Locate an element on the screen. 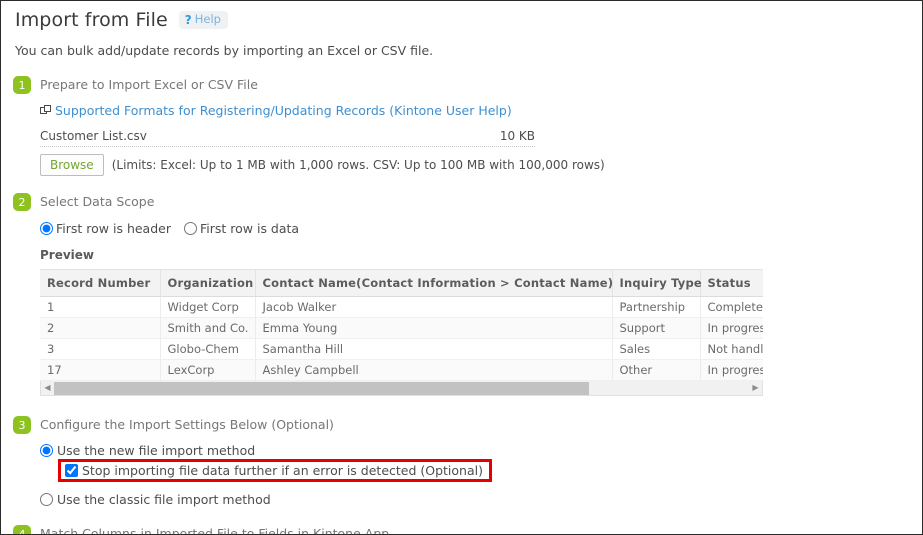 The width and height of the screenshot is (923, 535). import-method-classic-row: Use the classic file import method is located at coordinates (481, 499).